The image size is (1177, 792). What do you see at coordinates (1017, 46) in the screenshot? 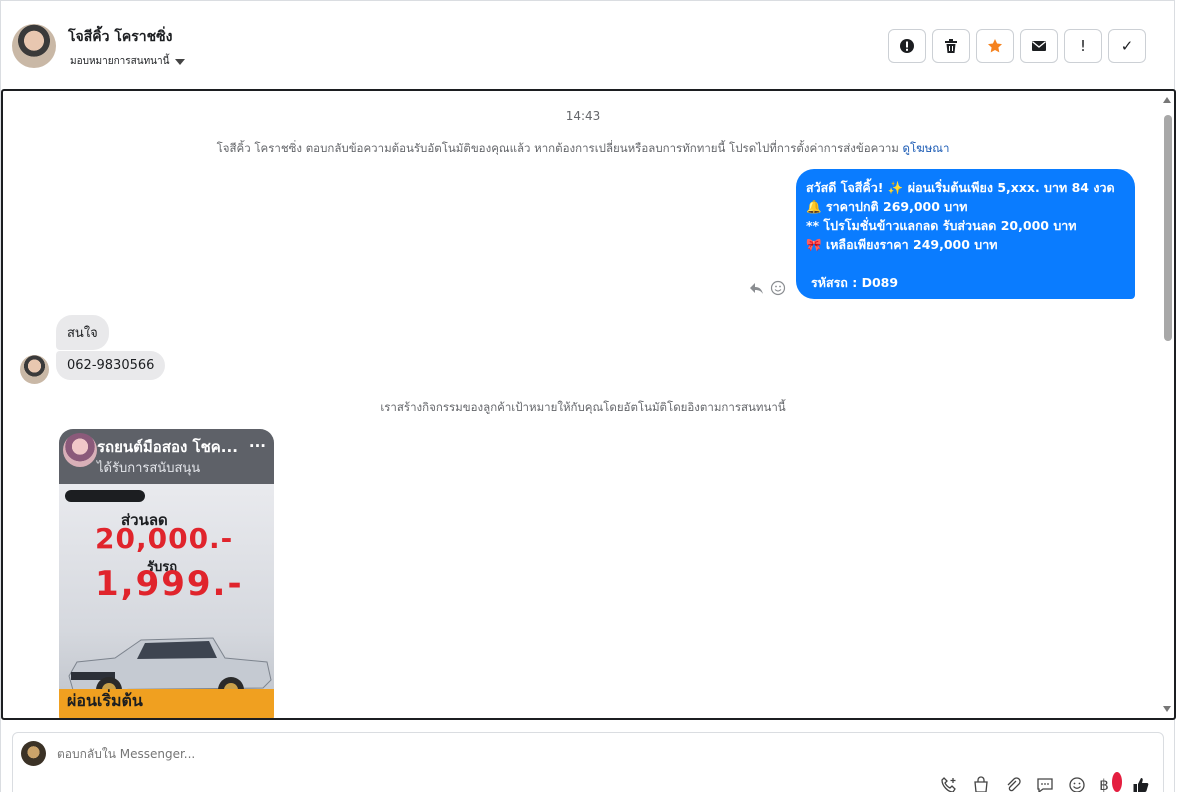
I see `header-toolbar: ! ✓` at bounding box center [1017, 46].